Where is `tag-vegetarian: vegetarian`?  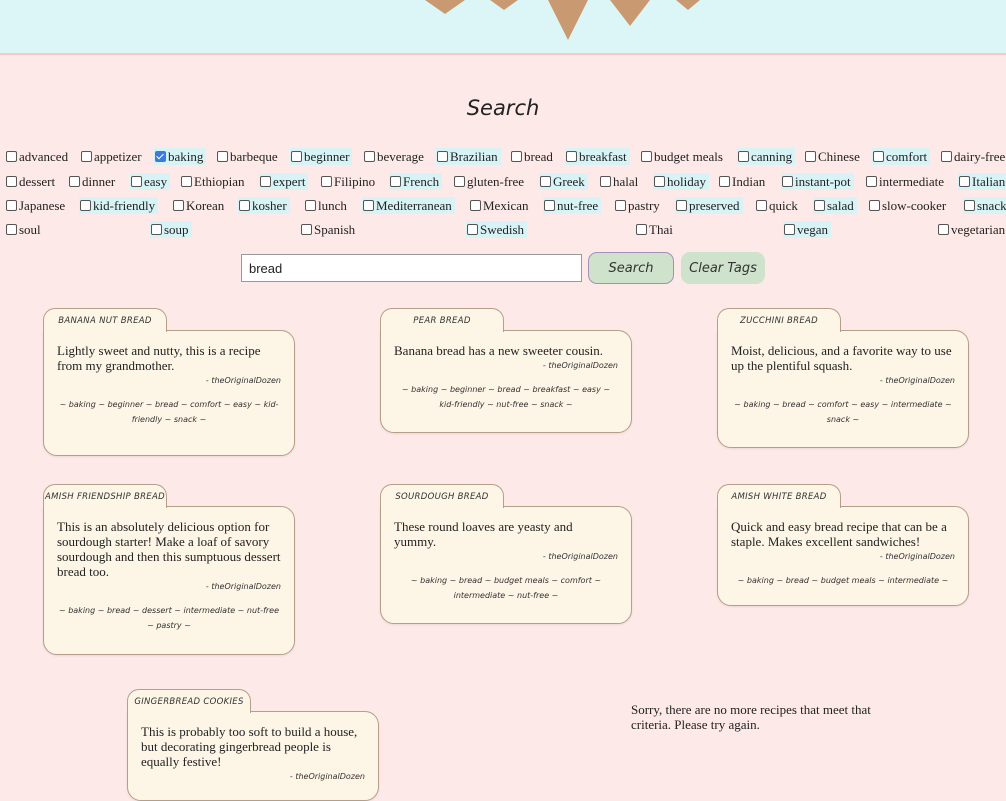
tag-vegetarian: vegetarian is located at coordinates (971, 229).